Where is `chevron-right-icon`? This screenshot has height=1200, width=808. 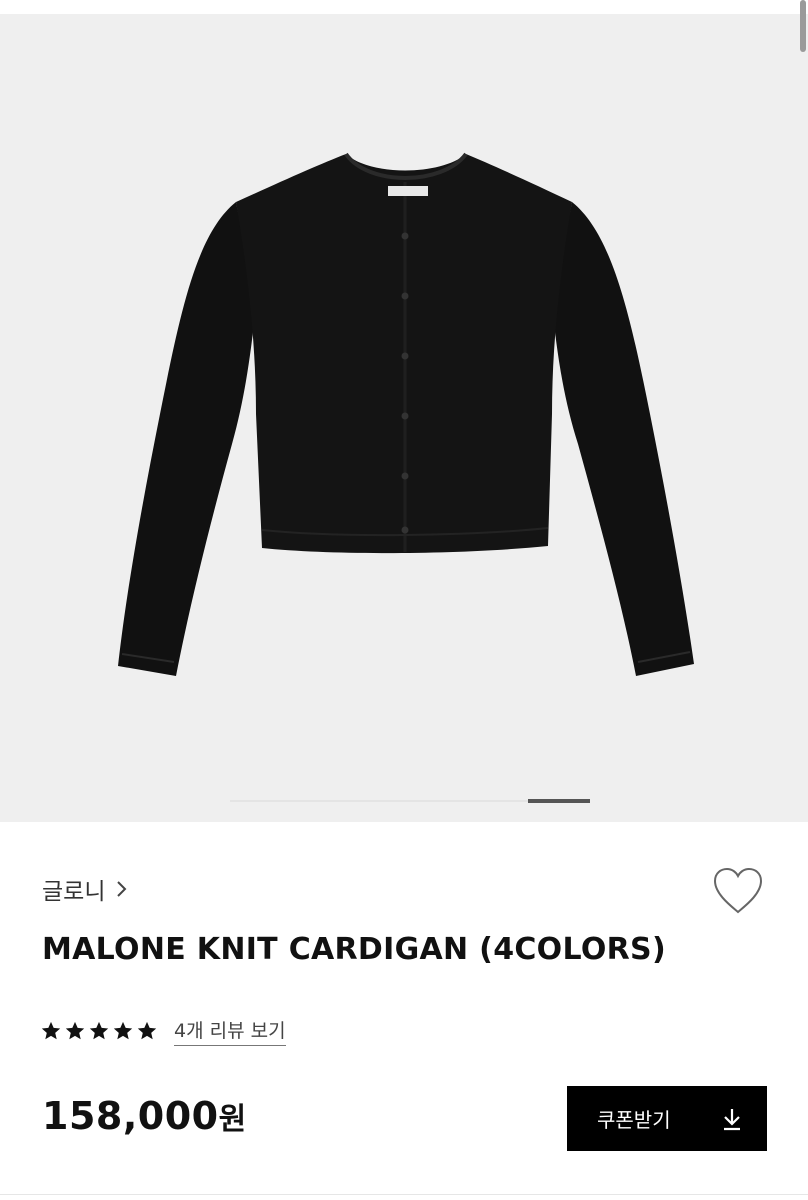 chevron-right-icon is located at coordinates (122, 889).